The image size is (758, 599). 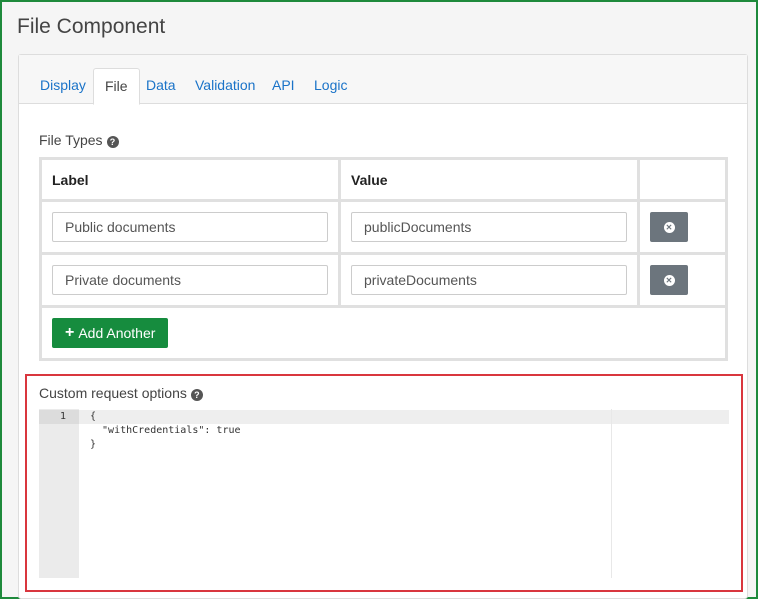 What do you see at coordinates (611, 493) in the screenshot?
I see `print-margin` at bounding box center [611, 493].